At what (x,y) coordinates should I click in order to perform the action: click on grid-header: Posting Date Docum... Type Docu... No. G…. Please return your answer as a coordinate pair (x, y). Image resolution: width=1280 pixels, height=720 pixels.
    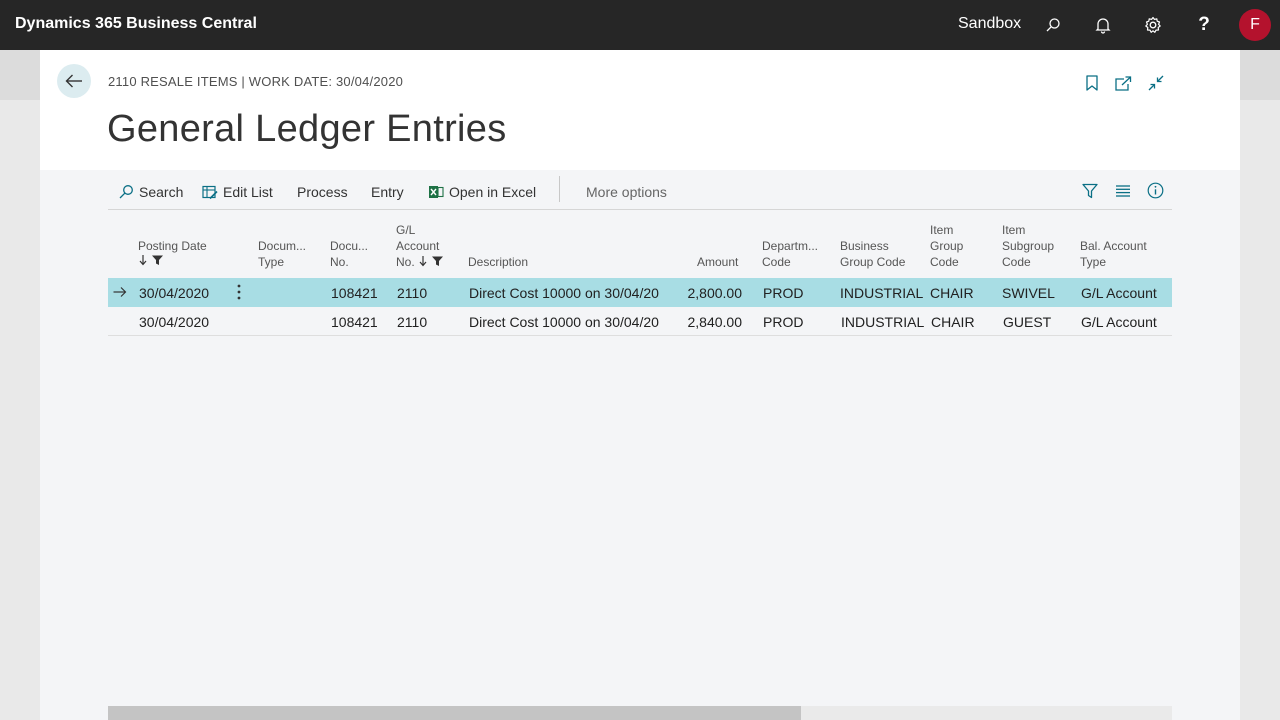
    Looking at the image, I should click on (640, 249).